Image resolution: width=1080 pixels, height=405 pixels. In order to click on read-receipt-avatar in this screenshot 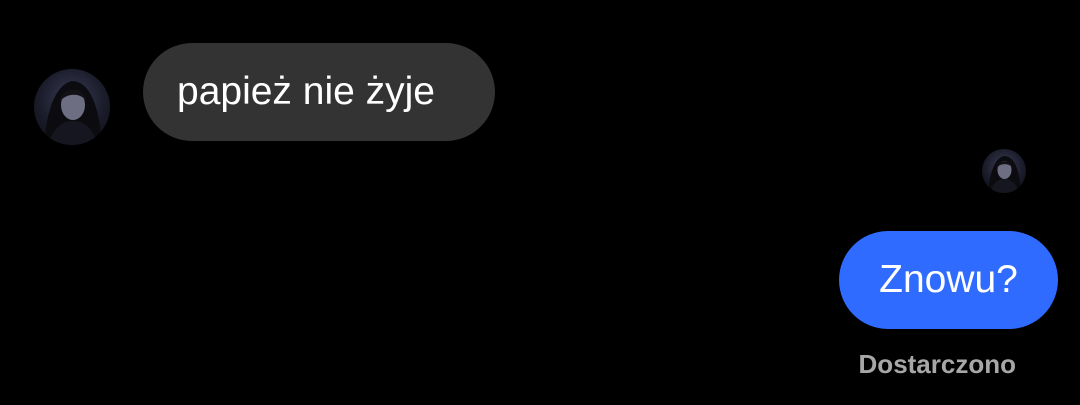, I will do `click(1004, 171)`.